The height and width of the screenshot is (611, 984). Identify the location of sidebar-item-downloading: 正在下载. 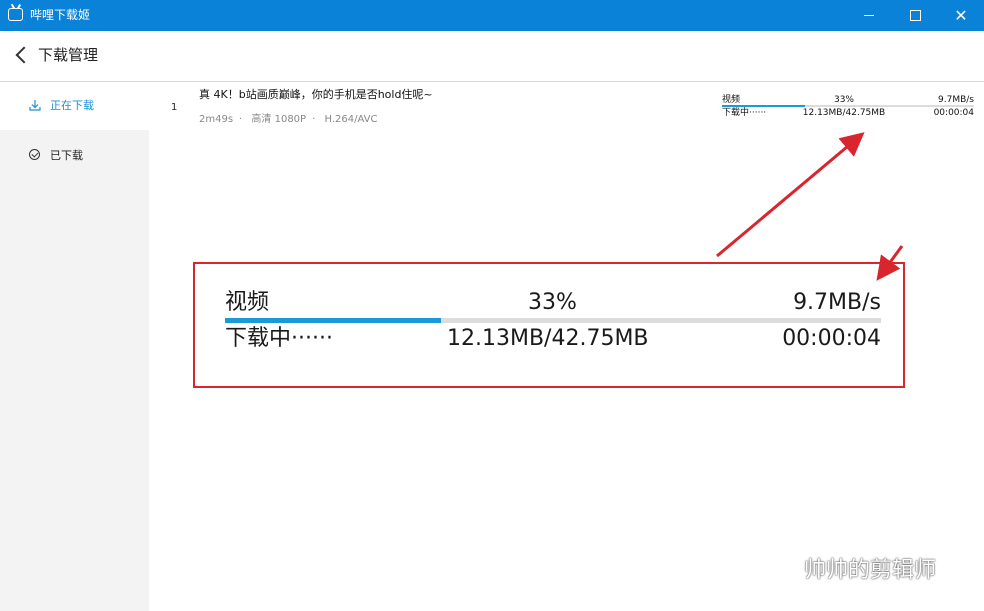
(74, 106).